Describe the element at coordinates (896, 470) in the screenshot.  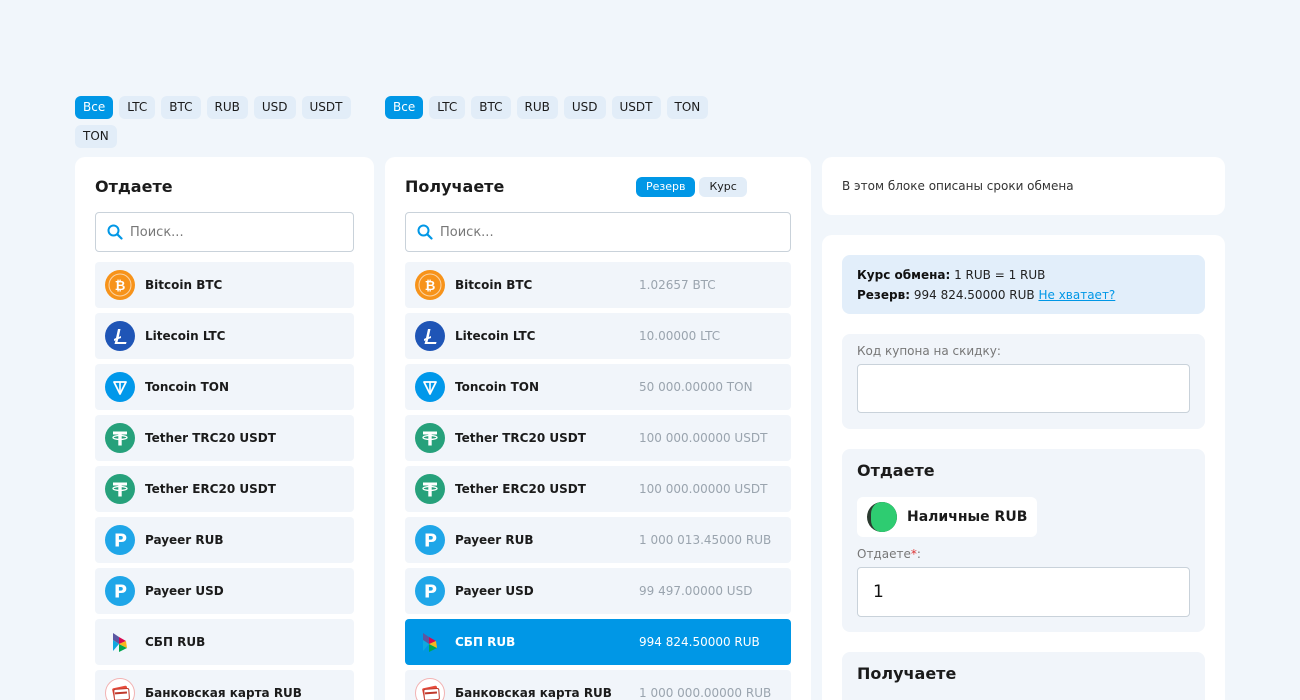
I see `give-section-title: Отдаете` at that location.